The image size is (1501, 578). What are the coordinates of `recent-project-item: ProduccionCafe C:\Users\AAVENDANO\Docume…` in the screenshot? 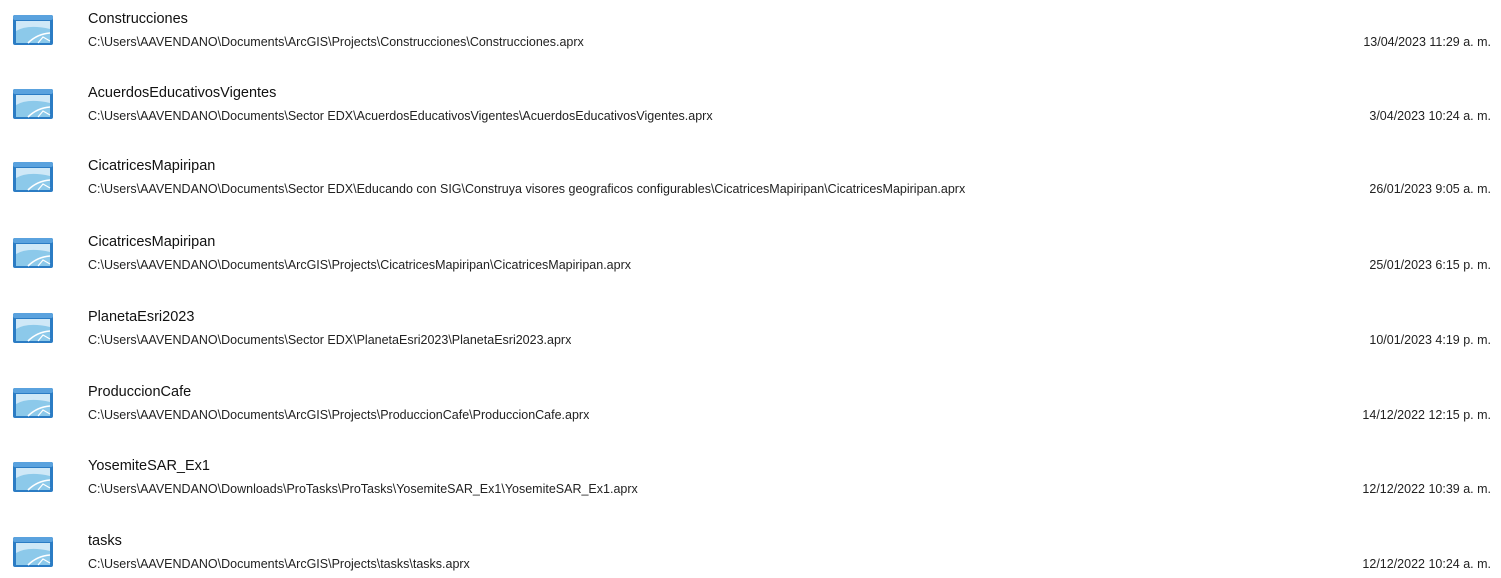 It's located at (750, 413).